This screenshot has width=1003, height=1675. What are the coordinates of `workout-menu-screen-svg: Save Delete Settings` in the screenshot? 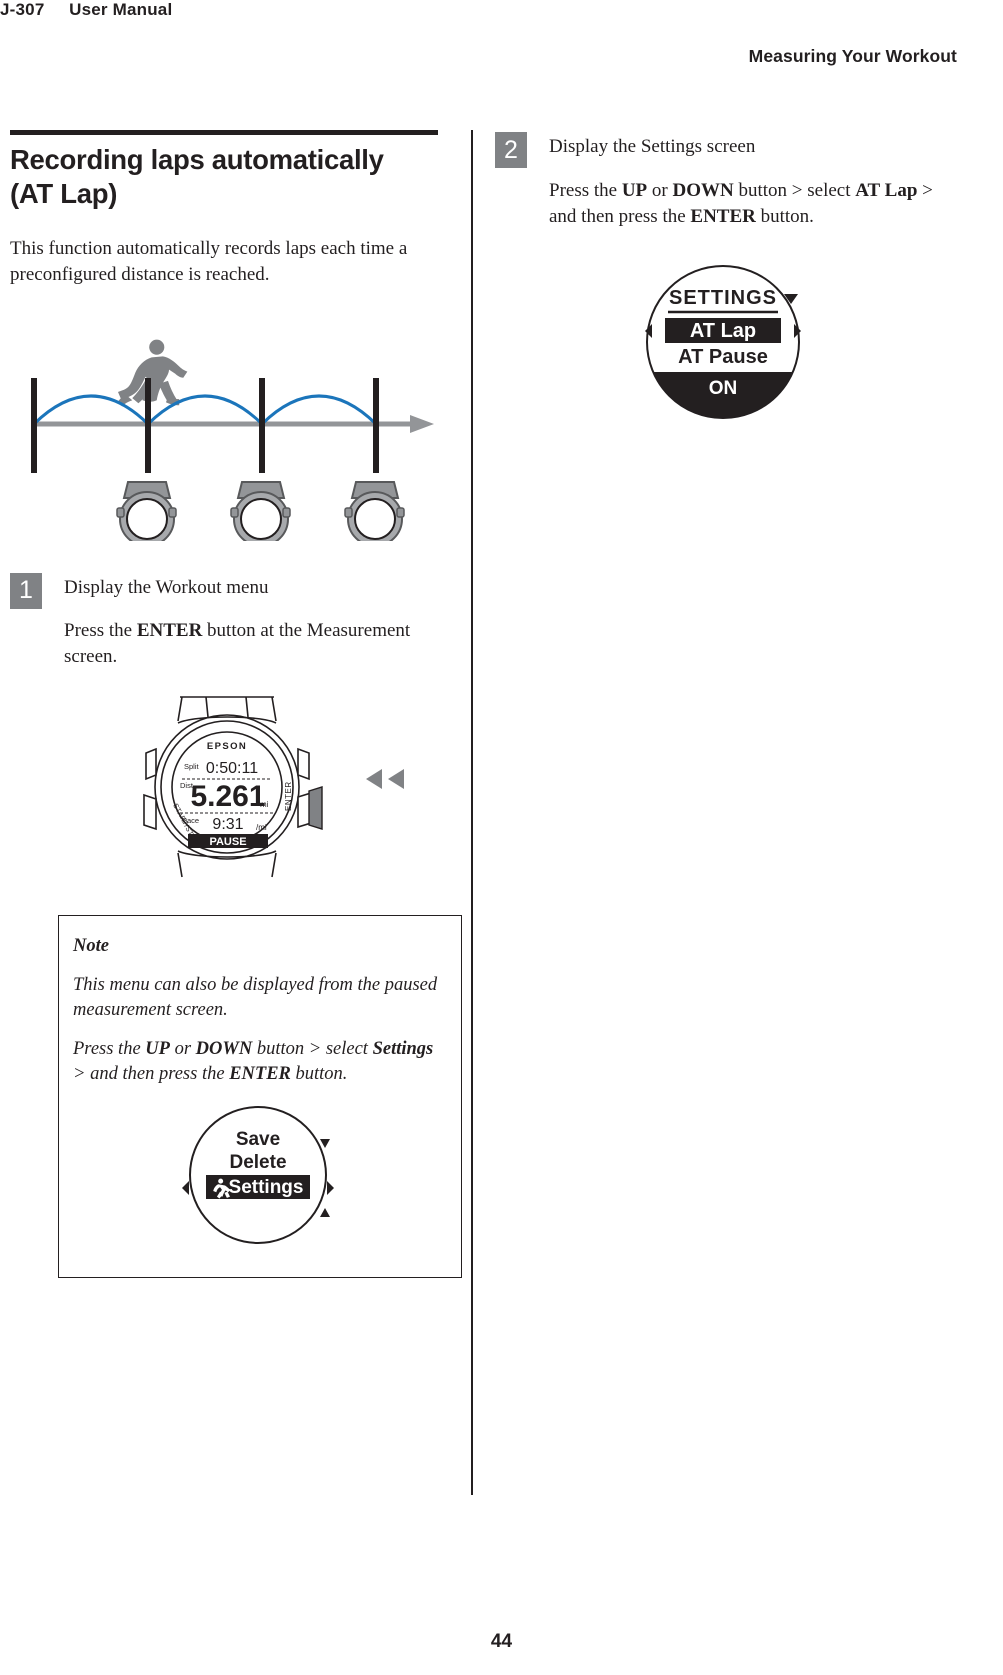 It's located at (258, 1175).